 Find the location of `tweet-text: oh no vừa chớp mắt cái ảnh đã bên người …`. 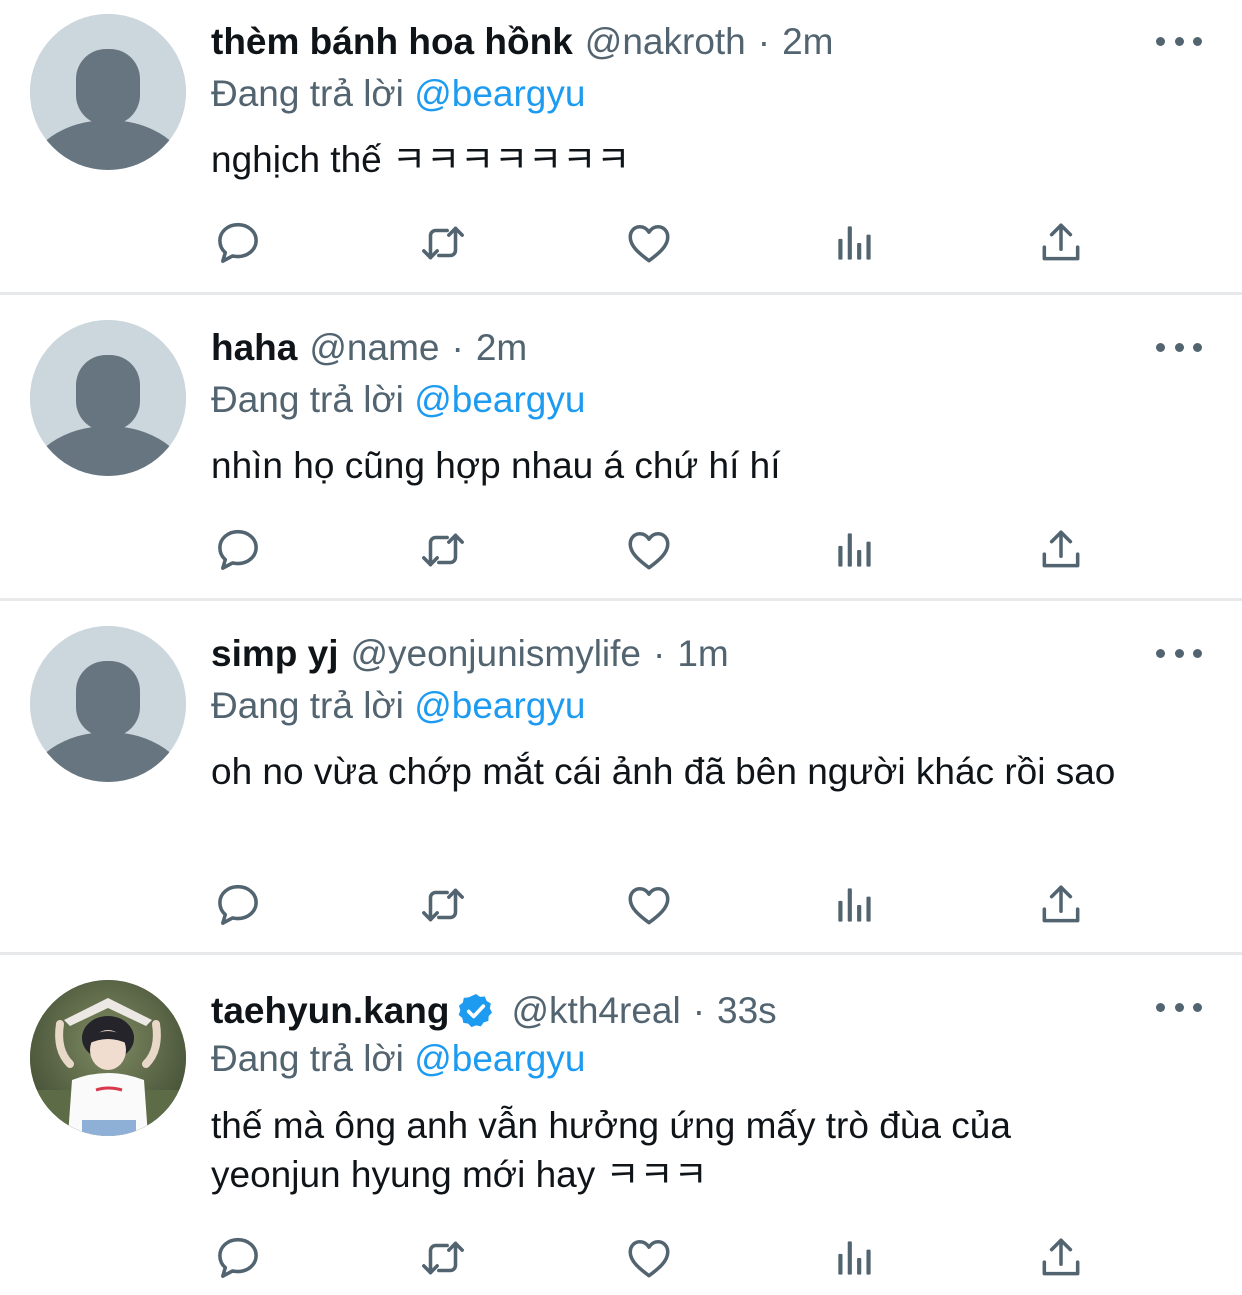

tweet-text: oh no vừa chớp mắt cái ảnh đã bên người … is located at coordinates (663, 771).